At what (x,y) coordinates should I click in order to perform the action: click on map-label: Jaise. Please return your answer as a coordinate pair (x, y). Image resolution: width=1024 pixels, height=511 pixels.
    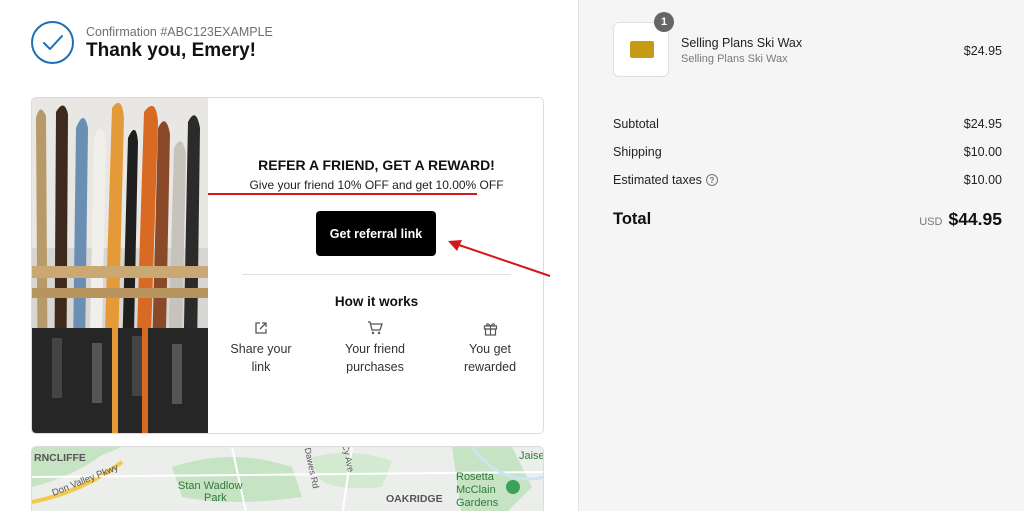
    Looking at the image, I should click on (531, 456).